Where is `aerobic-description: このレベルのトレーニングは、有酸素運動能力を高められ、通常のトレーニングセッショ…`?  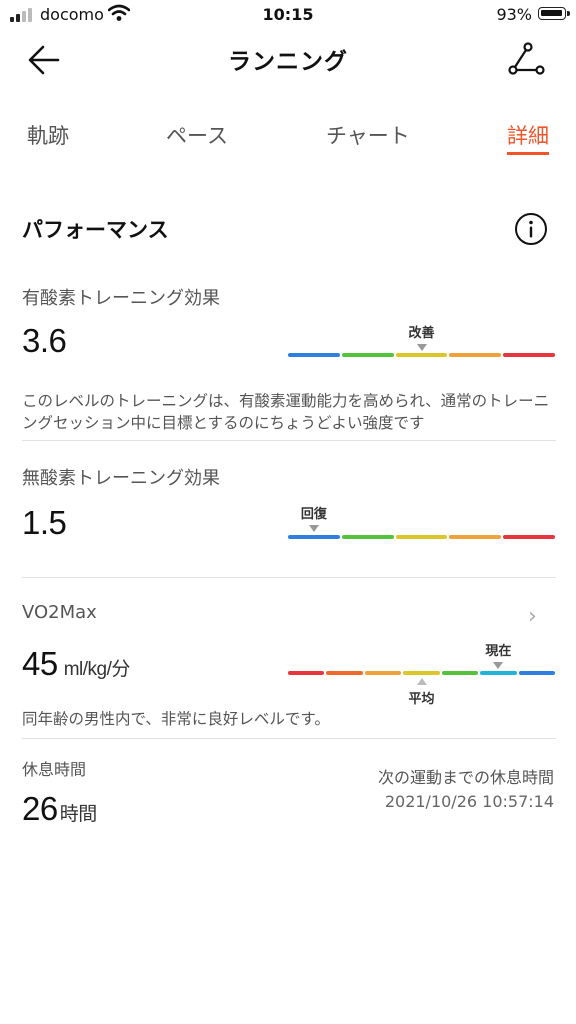
aerobic-description: このレベルのトレーニングは、有酸素運動能力を高められ、通常のトレーニングセッショ… is located at coordinates (286, 412).